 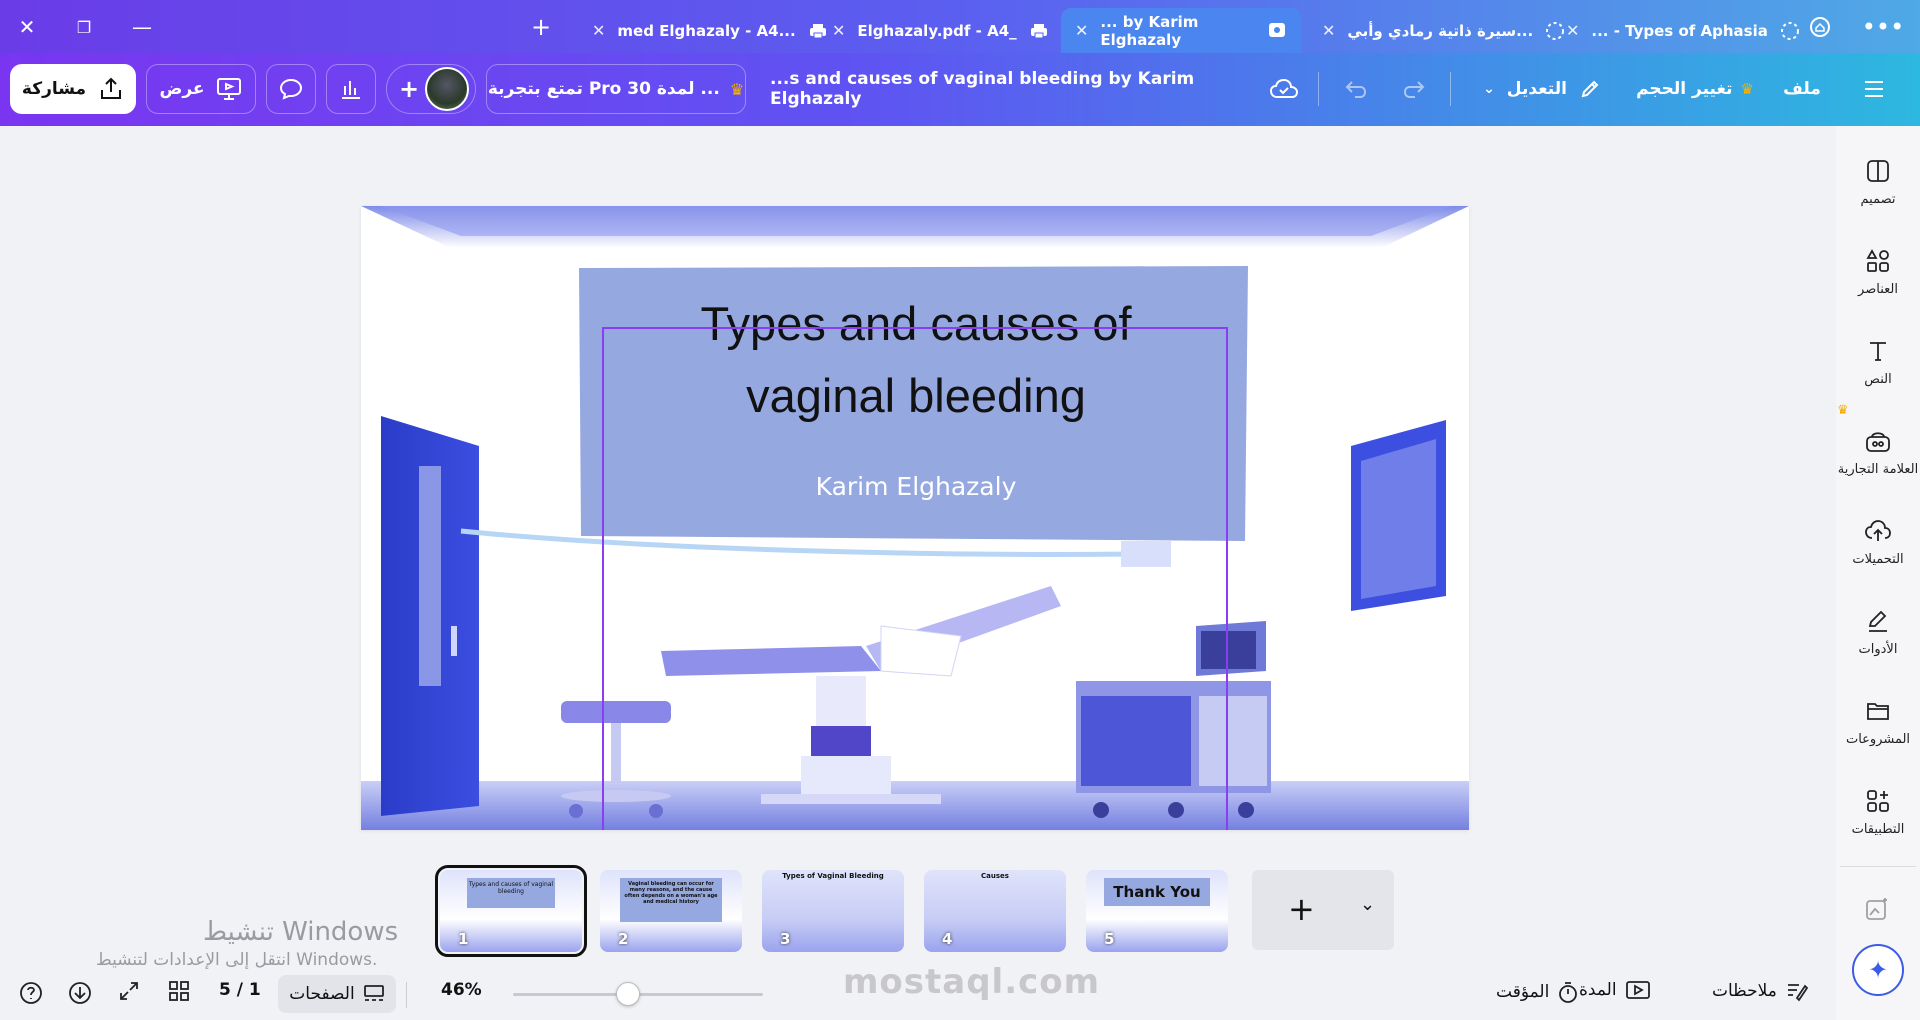 What do you see at coordinates (940, 30) in the screenshot?
I see `tab-2: ✕ Elghazaly.pdf - A4_` at bounding box center [940, 30].